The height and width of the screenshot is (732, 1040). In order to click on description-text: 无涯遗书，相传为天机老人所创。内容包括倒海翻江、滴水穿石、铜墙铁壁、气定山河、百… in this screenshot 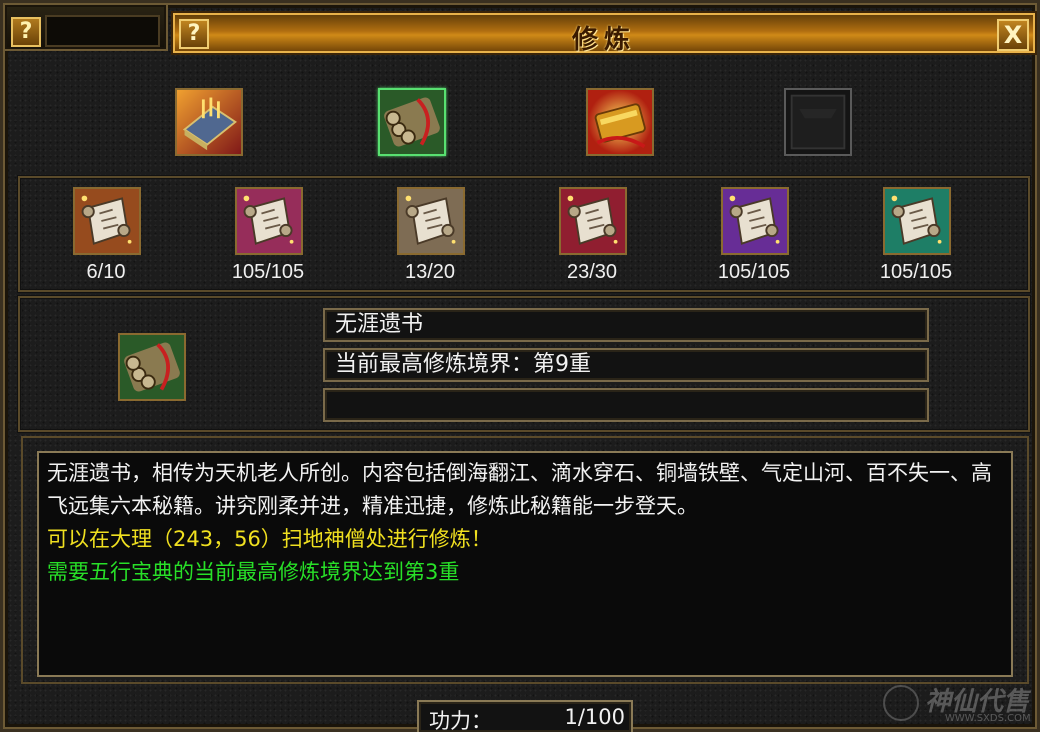, I will do `click(519, 489)`.